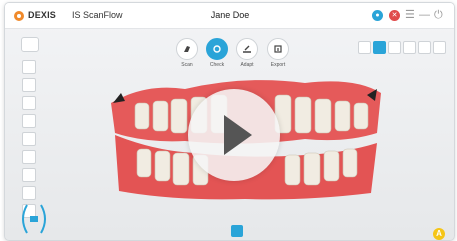 This screenshot has height=241, width=457. Describe the element at coordinates (30, 44) in the screenshot. I see `back-button` at that location.